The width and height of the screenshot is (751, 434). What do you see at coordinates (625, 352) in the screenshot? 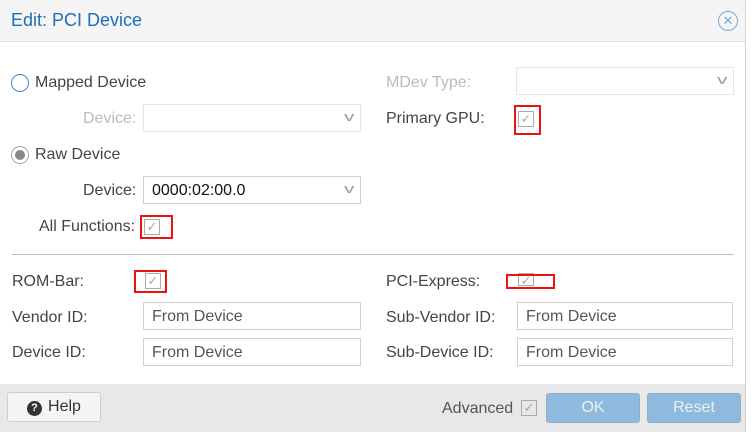
I see `sub-device-id-input: From Device` at bounding box center [625, 352].